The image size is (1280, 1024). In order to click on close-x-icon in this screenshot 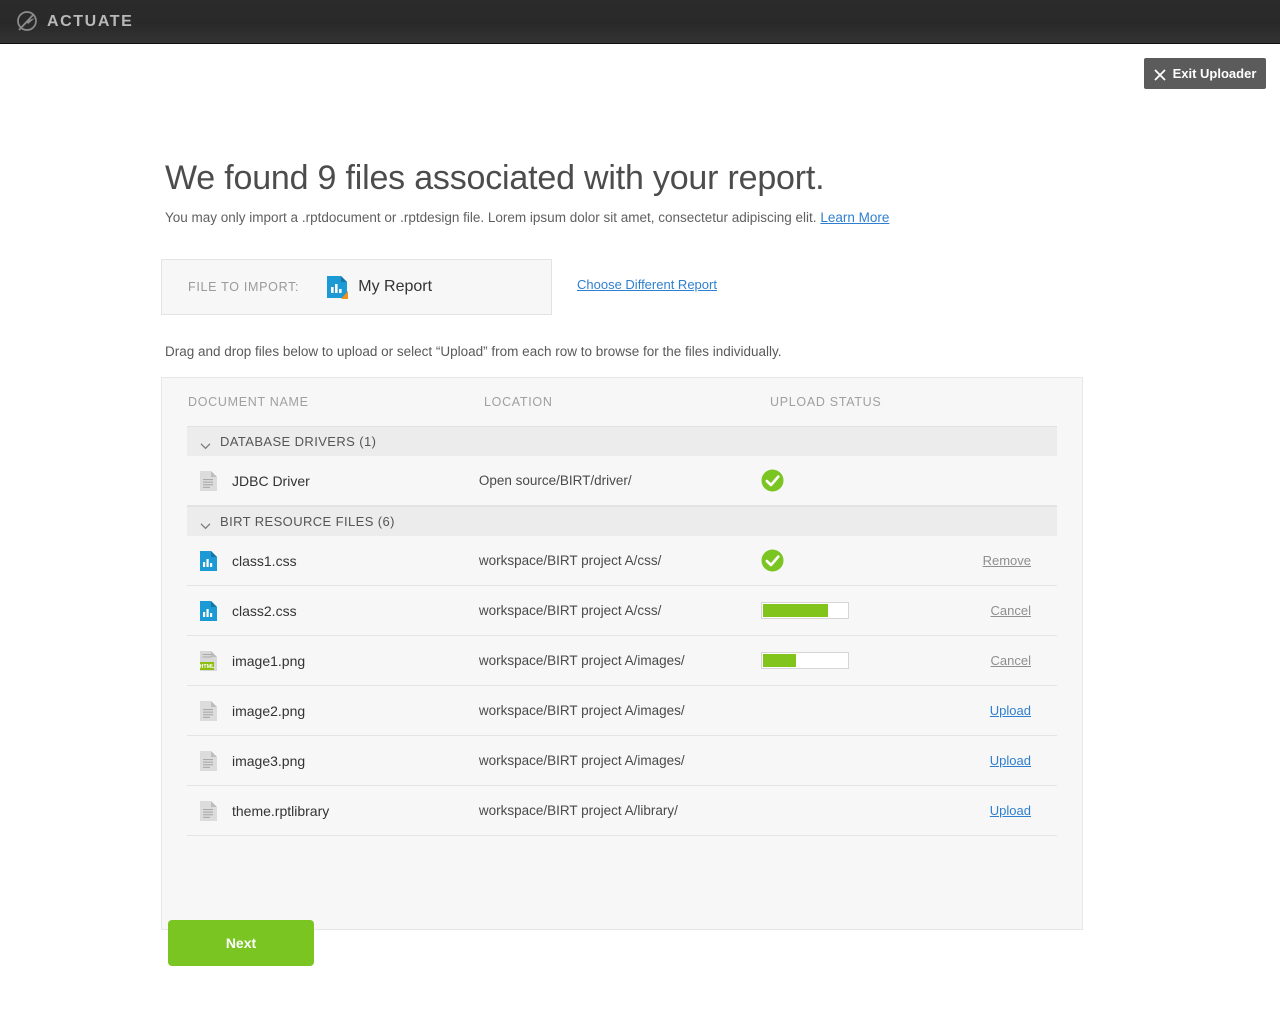, I will do `click(1159, 74)`.